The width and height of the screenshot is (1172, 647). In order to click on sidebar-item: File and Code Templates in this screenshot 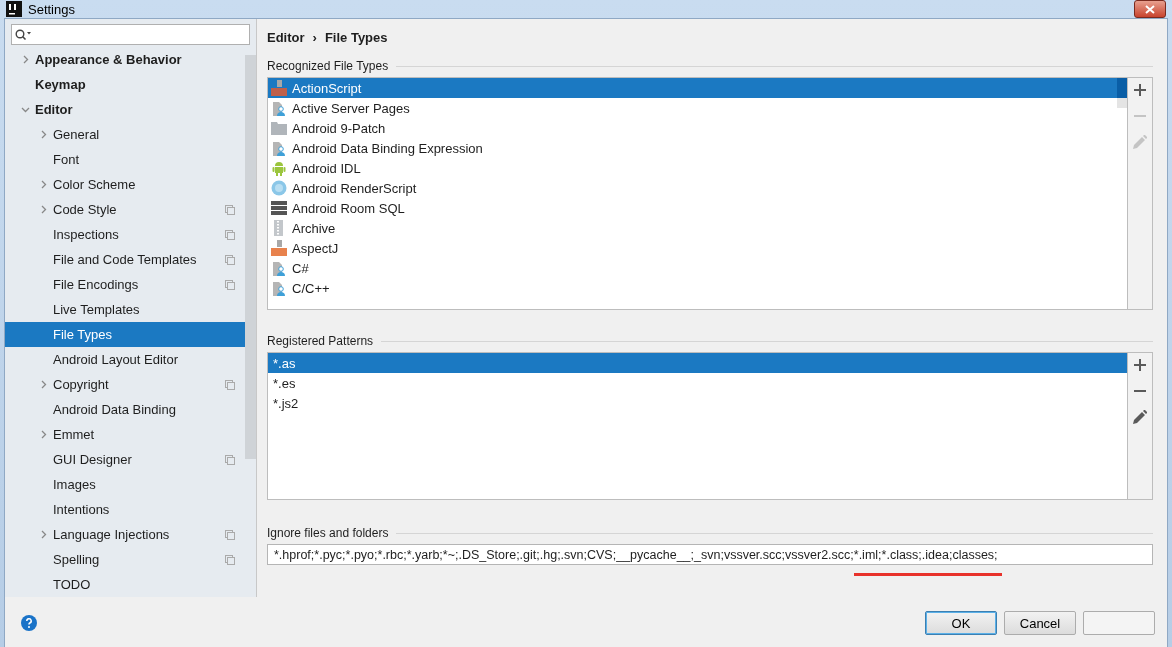, I will do `click(125, 259)`.